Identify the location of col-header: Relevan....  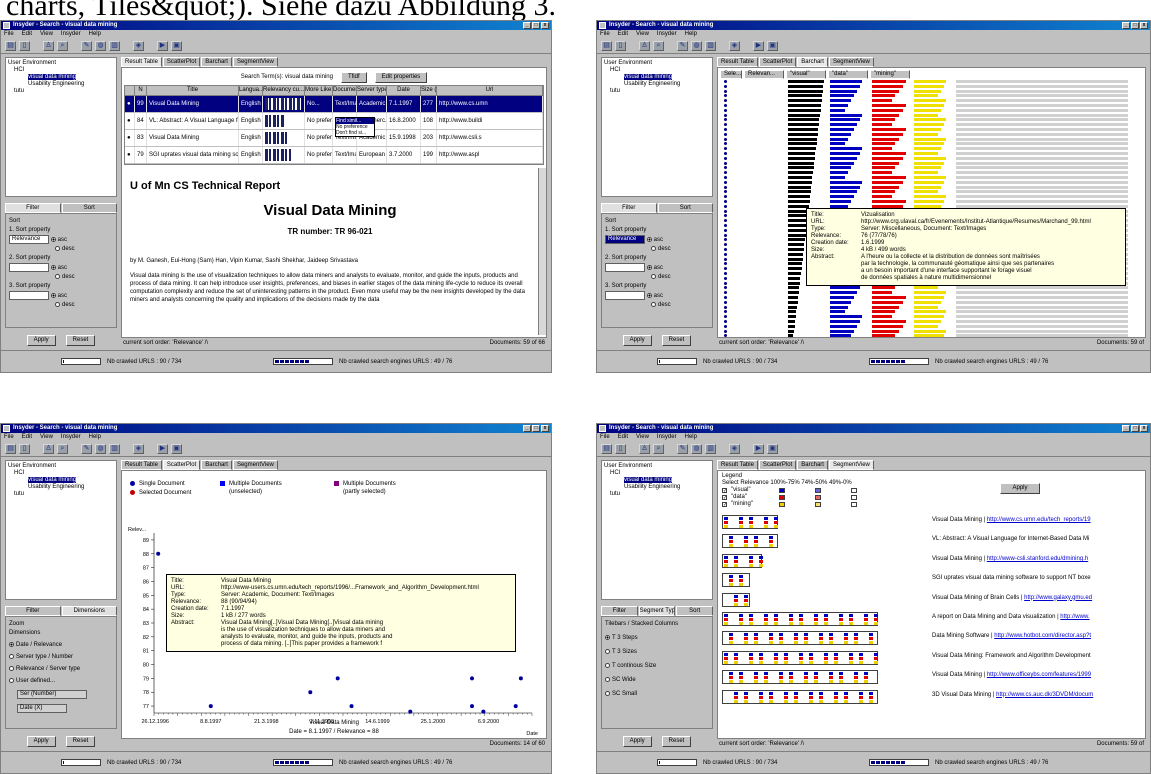
(764, 74).